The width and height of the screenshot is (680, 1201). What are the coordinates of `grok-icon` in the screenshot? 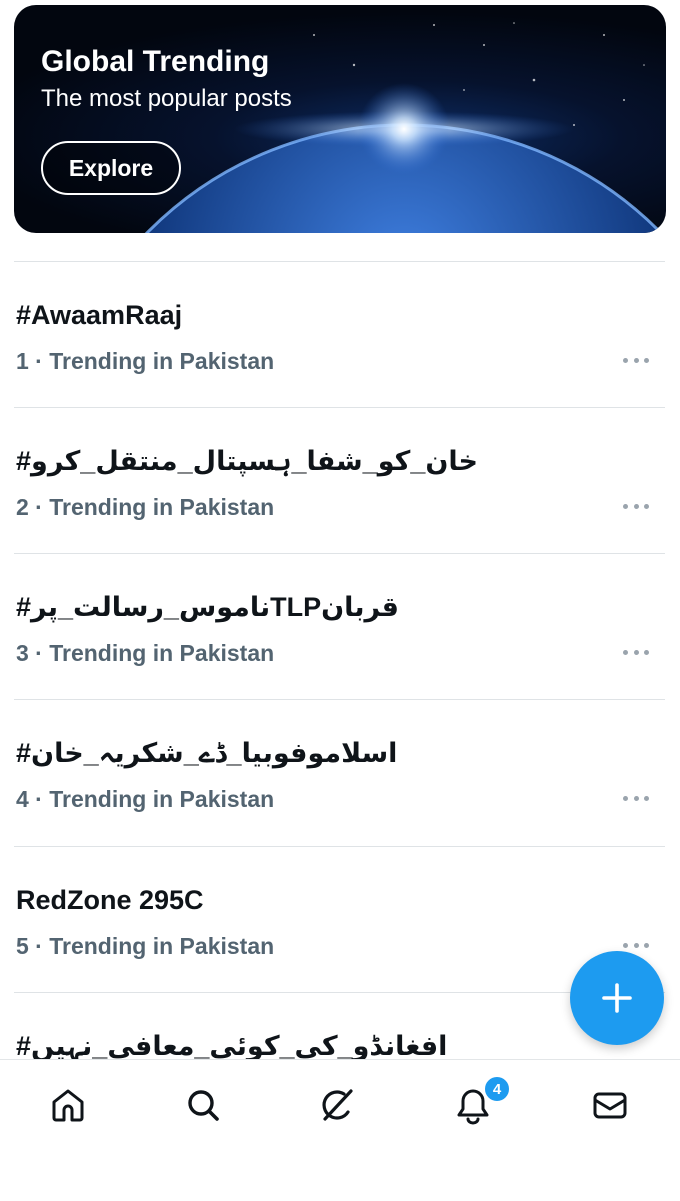 It's located at (337, 1105).